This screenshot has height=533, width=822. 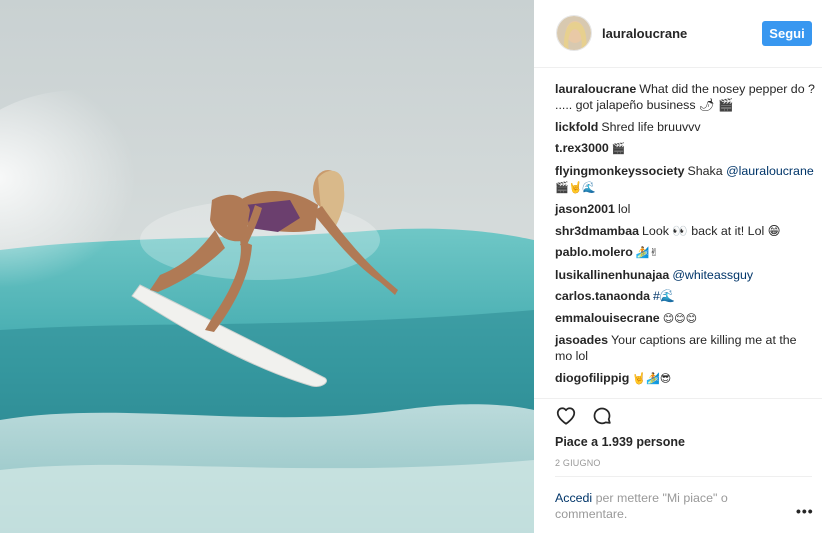 I want to click on comment-hashtag: #🌊, so click(x=664, y=296).